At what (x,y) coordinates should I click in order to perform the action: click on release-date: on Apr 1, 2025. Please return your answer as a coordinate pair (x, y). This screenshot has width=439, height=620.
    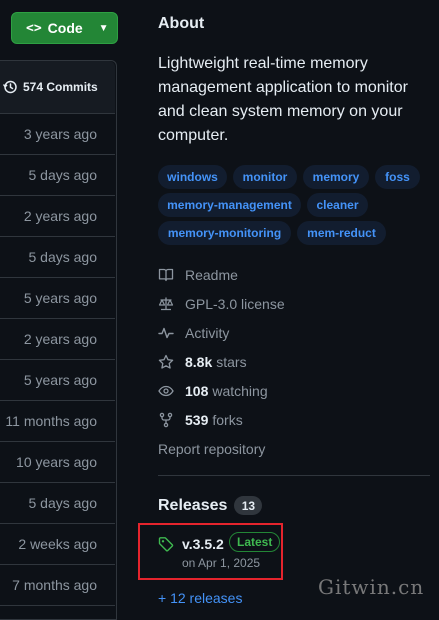
    Looking at the image, I should click on (221, 563).